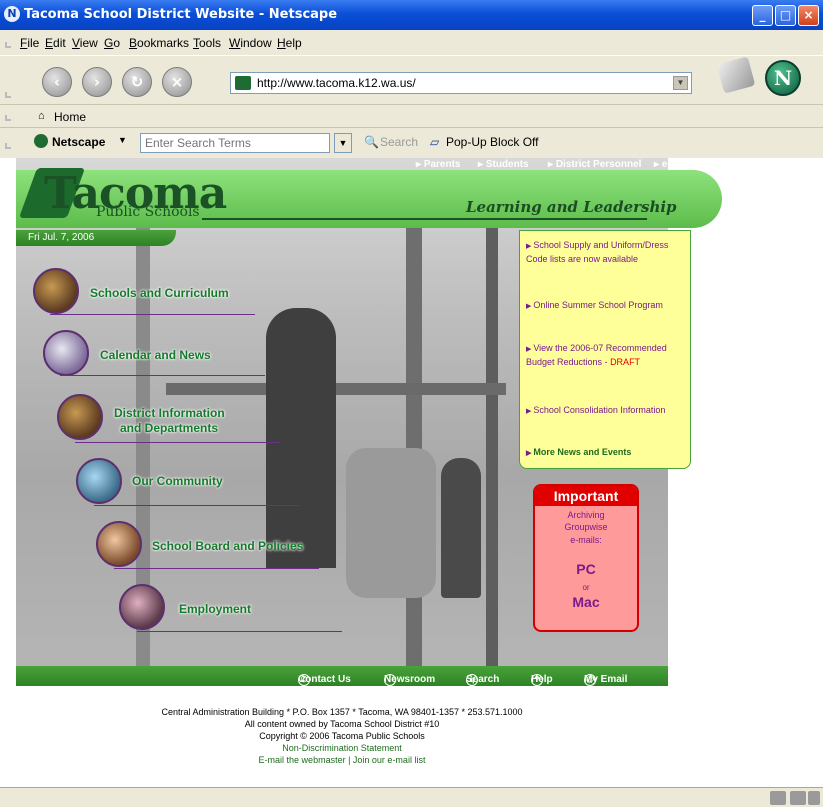  What do you see at coordinates (336, 83) in the screenshot?
I see `url-text: http://www.tacoma.k12.wa.us/` at bounding box center [336, 83].